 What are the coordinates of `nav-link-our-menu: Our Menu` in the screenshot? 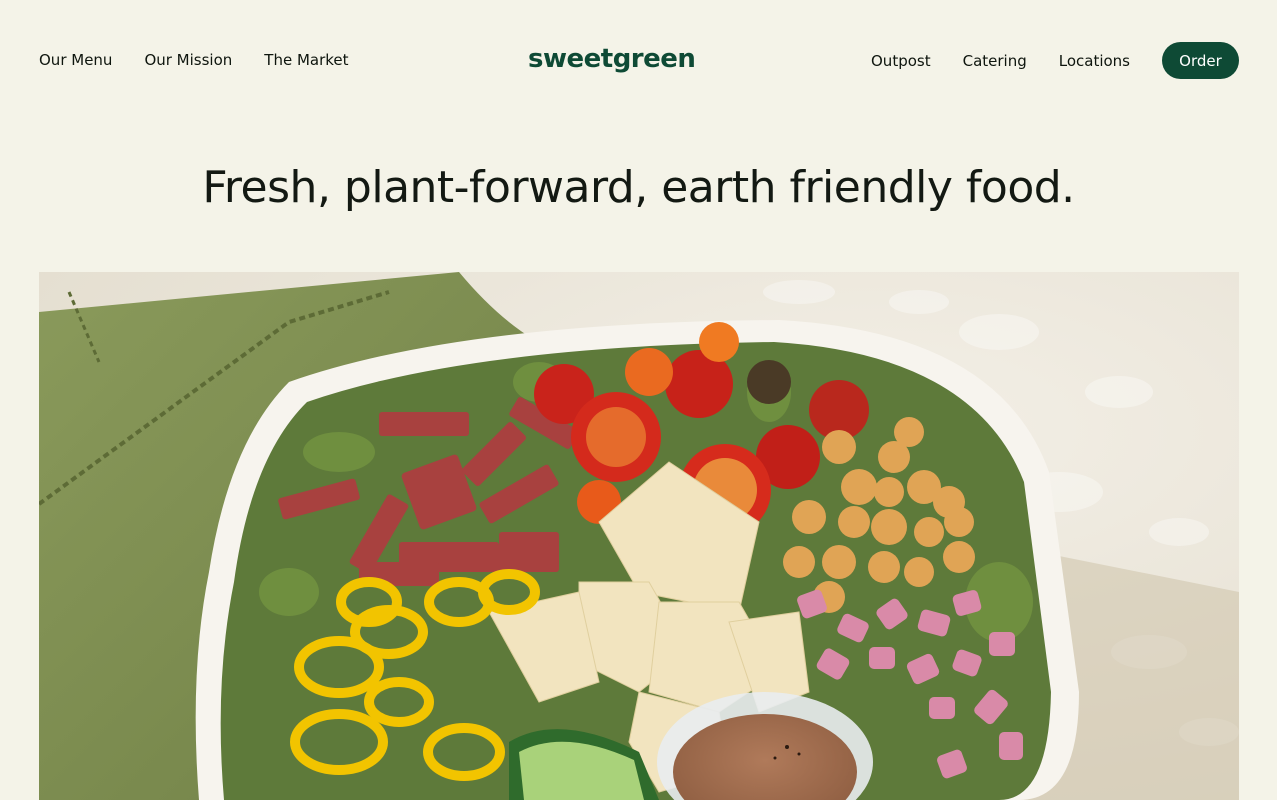 It's located at (75, 60).